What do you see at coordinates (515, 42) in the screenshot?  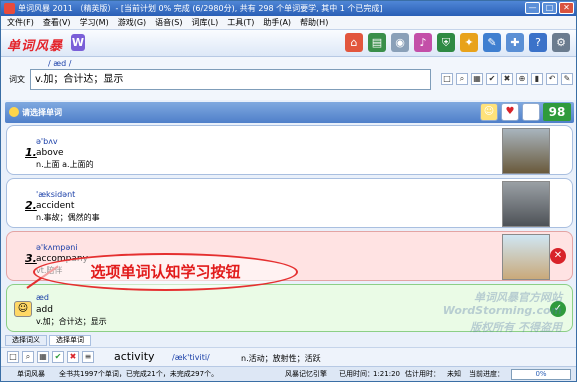 I see `puzzle-icon: ✚` at bounding box center [515, 42].